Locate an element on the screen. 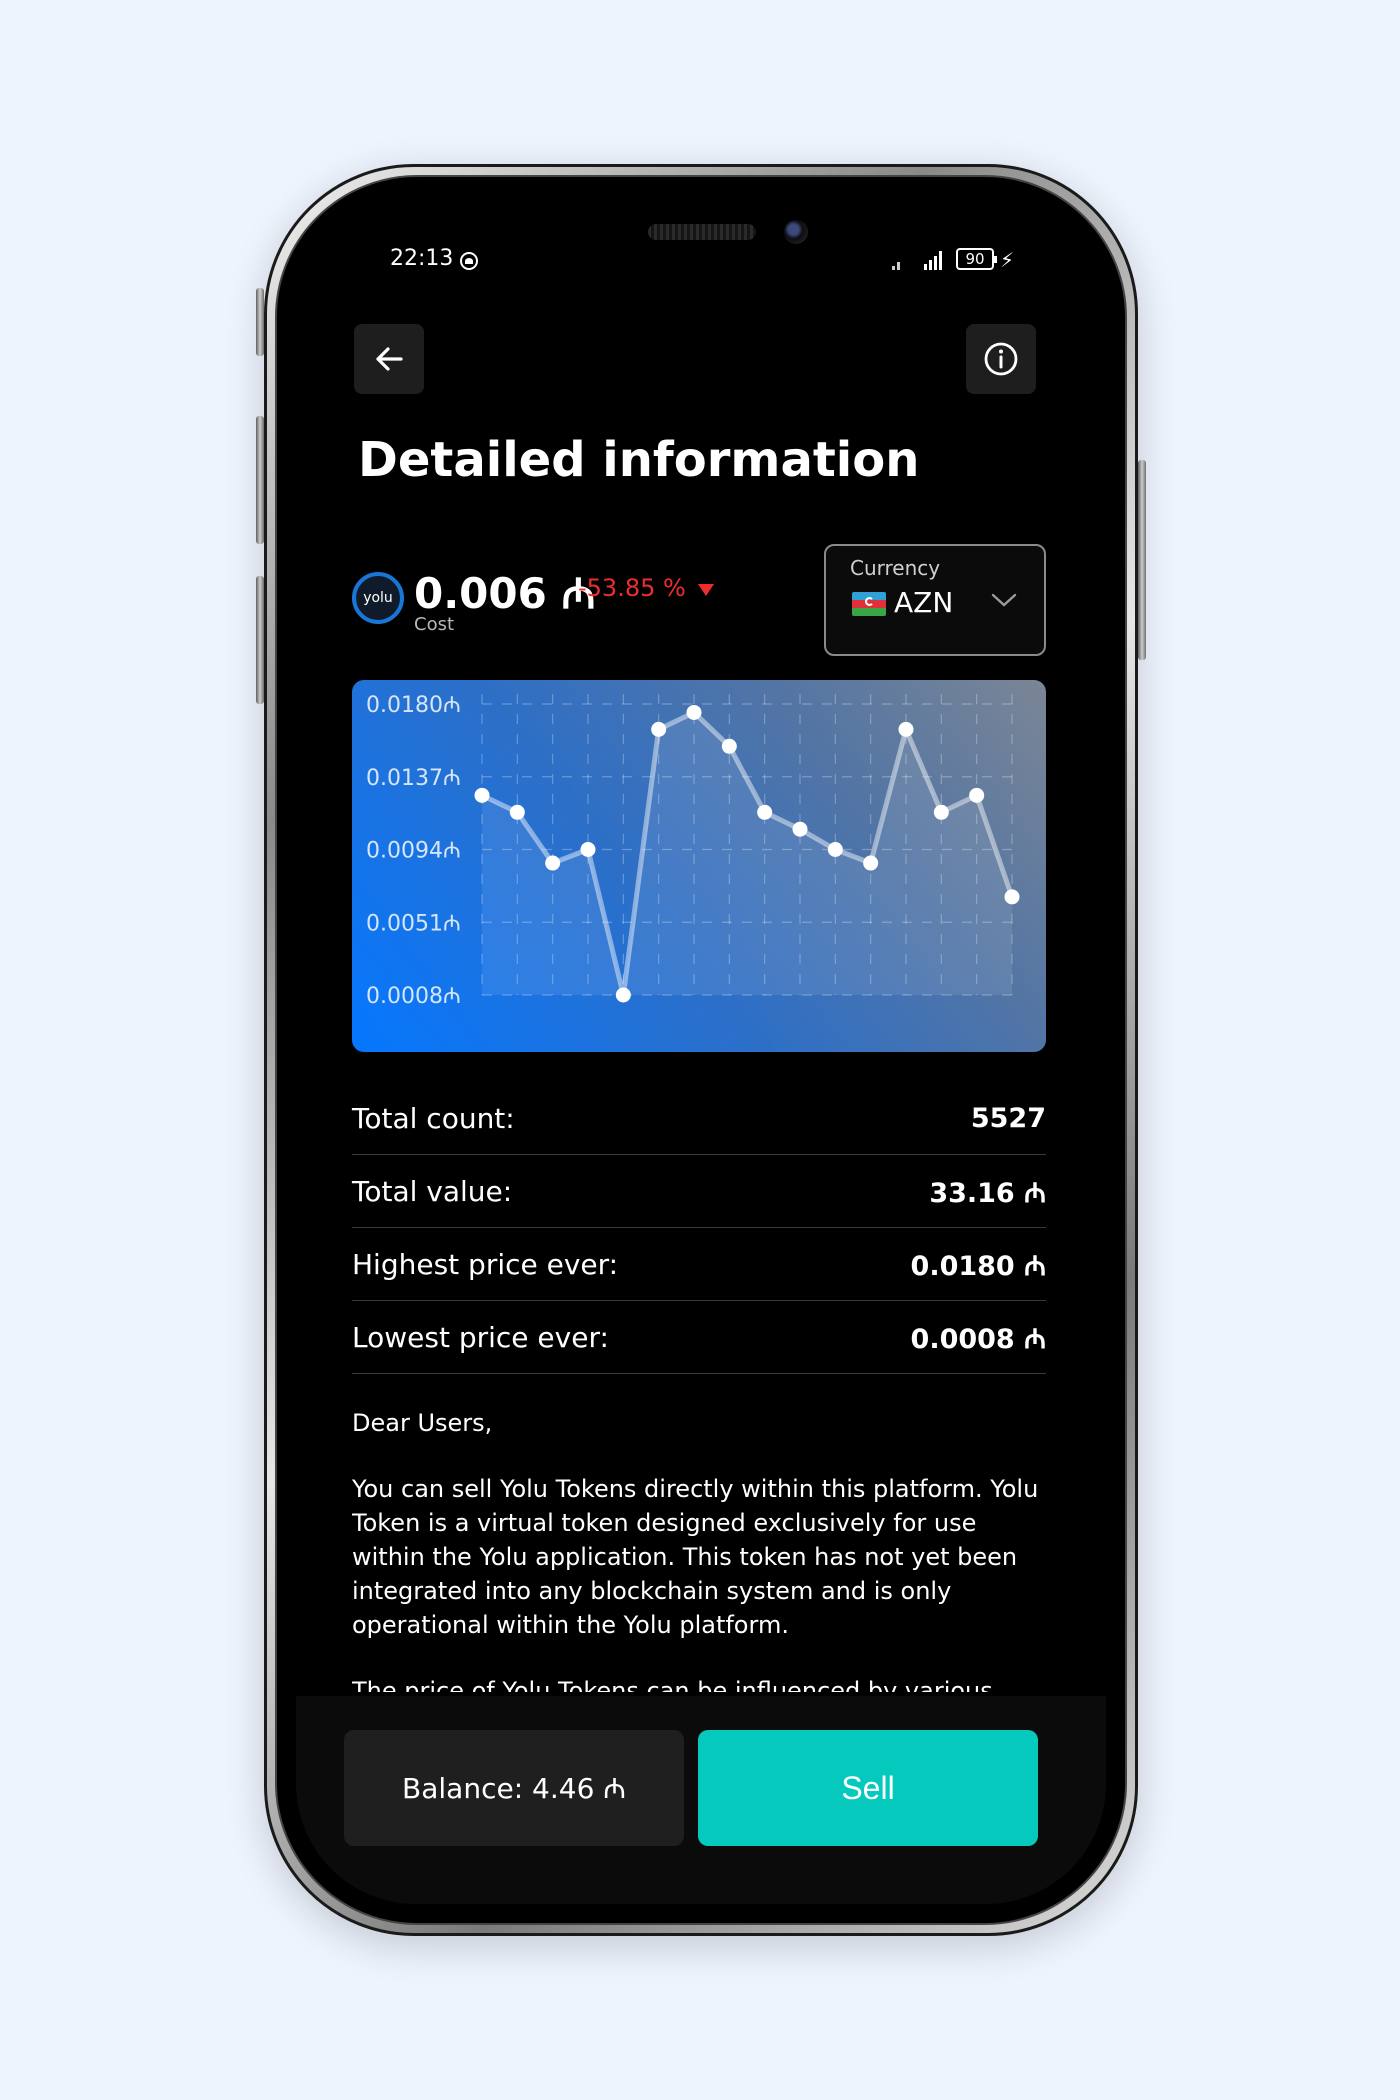 The width and height of the screenshot is (1400, 2100). info-icon is located at coordinates (1001, 359).